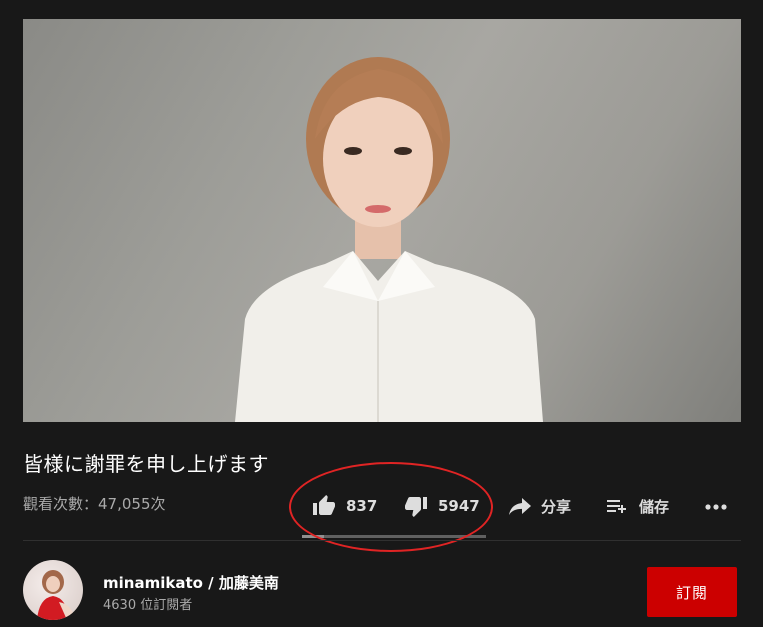  I want to click on avatar-image, so click(56, 595).